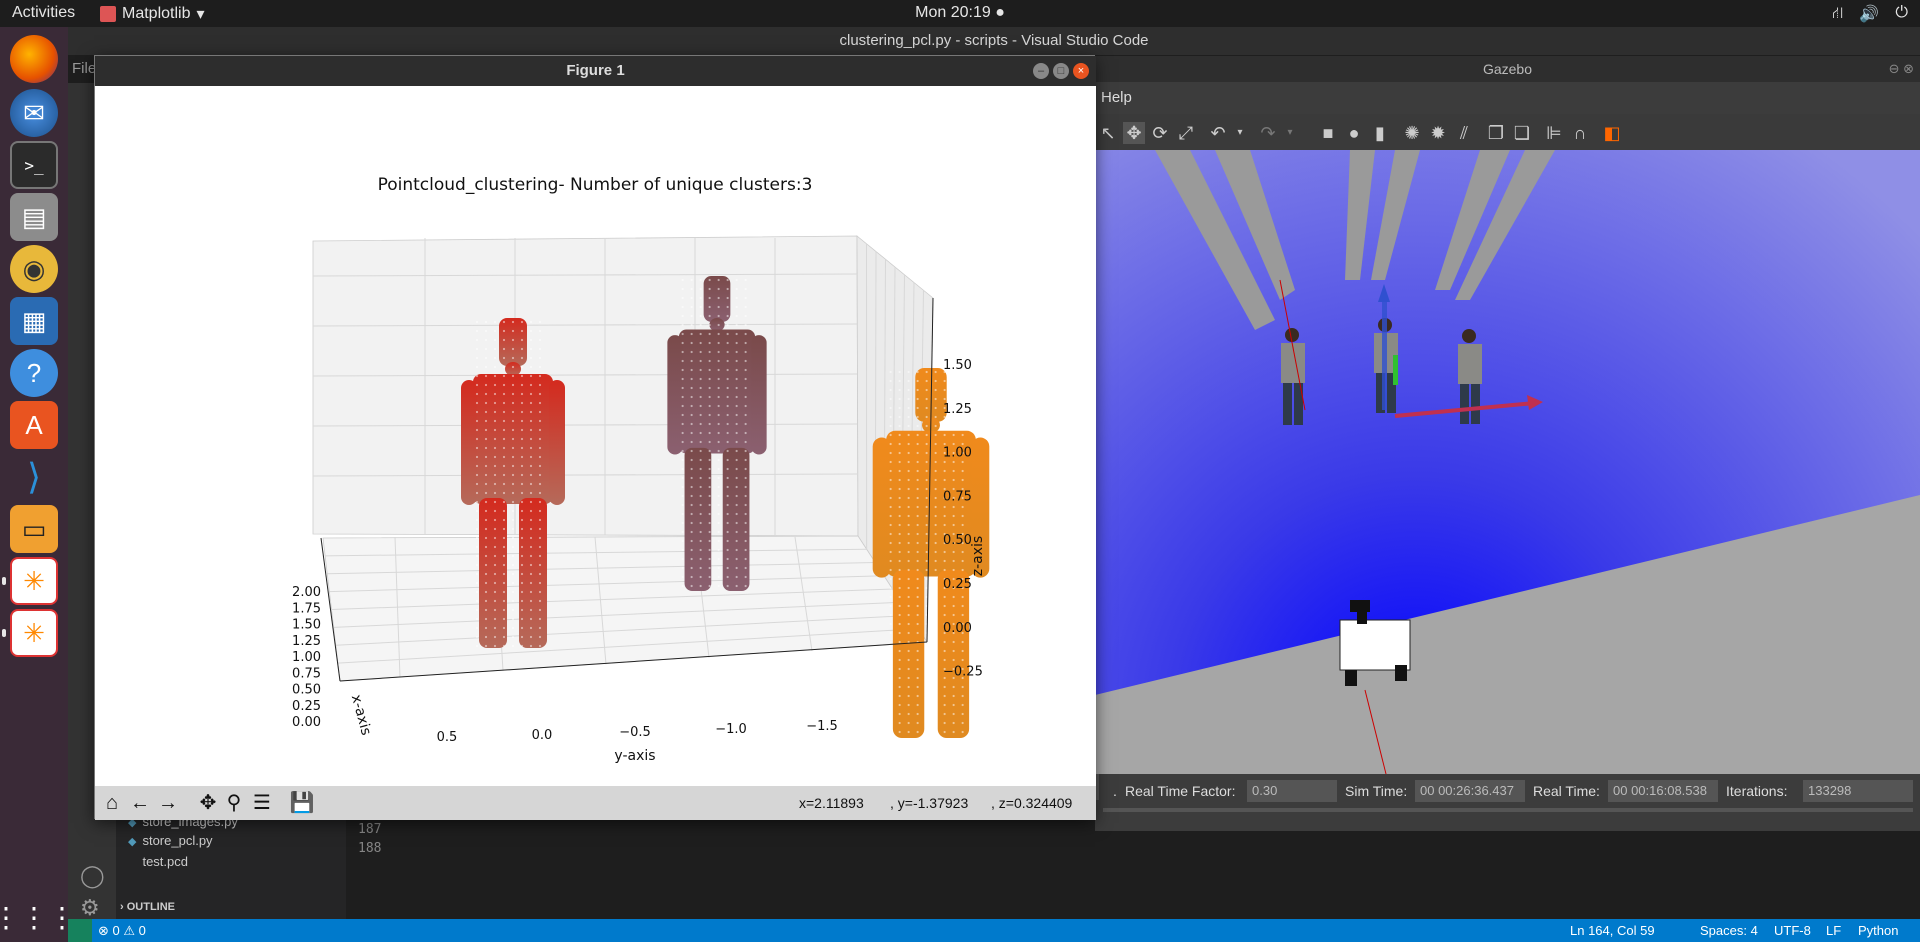 The width and height of the screenshot is (1920, 942). I want to click on point-light-icon: ✺, so click(1412, 133).